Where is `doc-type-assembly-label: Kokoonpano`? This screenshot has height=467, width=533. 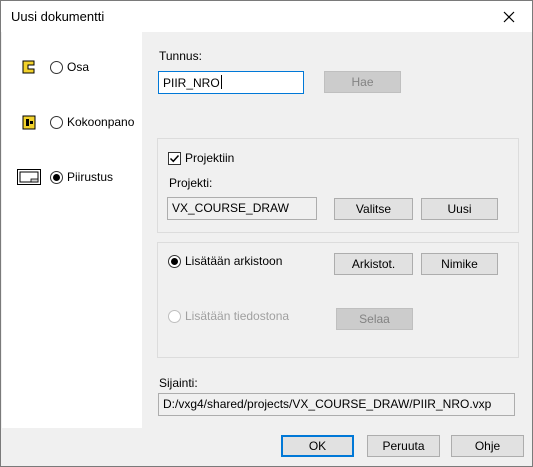
doc-type-assembly-label: Kokoonpano is located at coordinates (101, 122).